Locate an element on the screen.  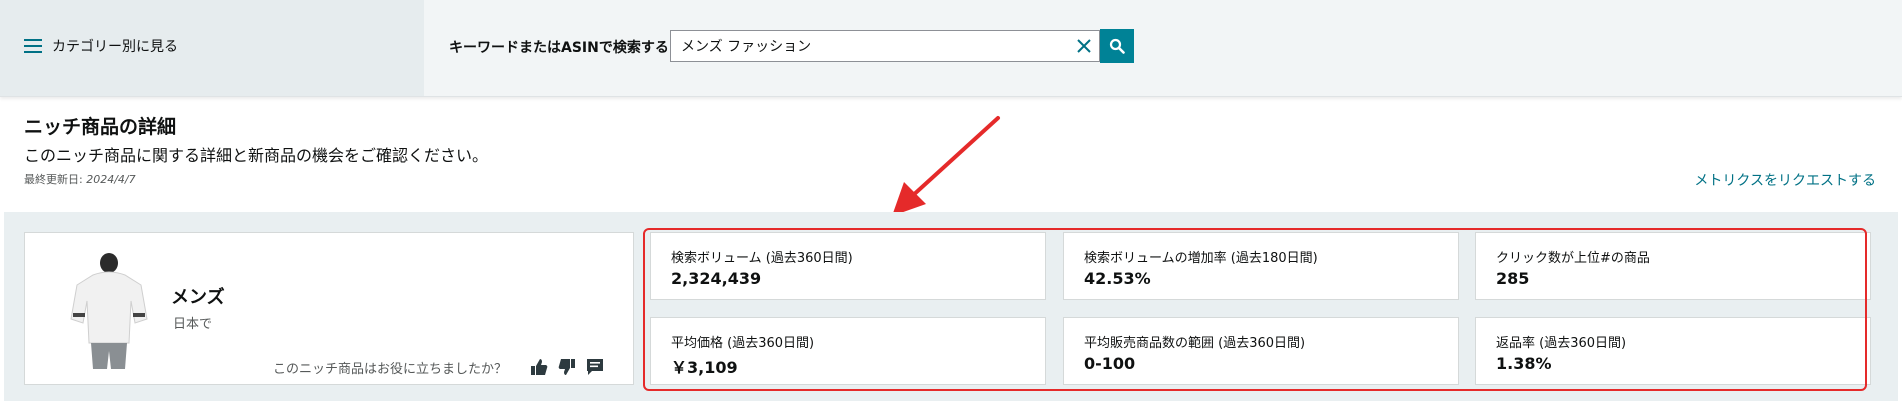
search-label: キーワードまたはASINで検索する is located at coordinates (559, 48).